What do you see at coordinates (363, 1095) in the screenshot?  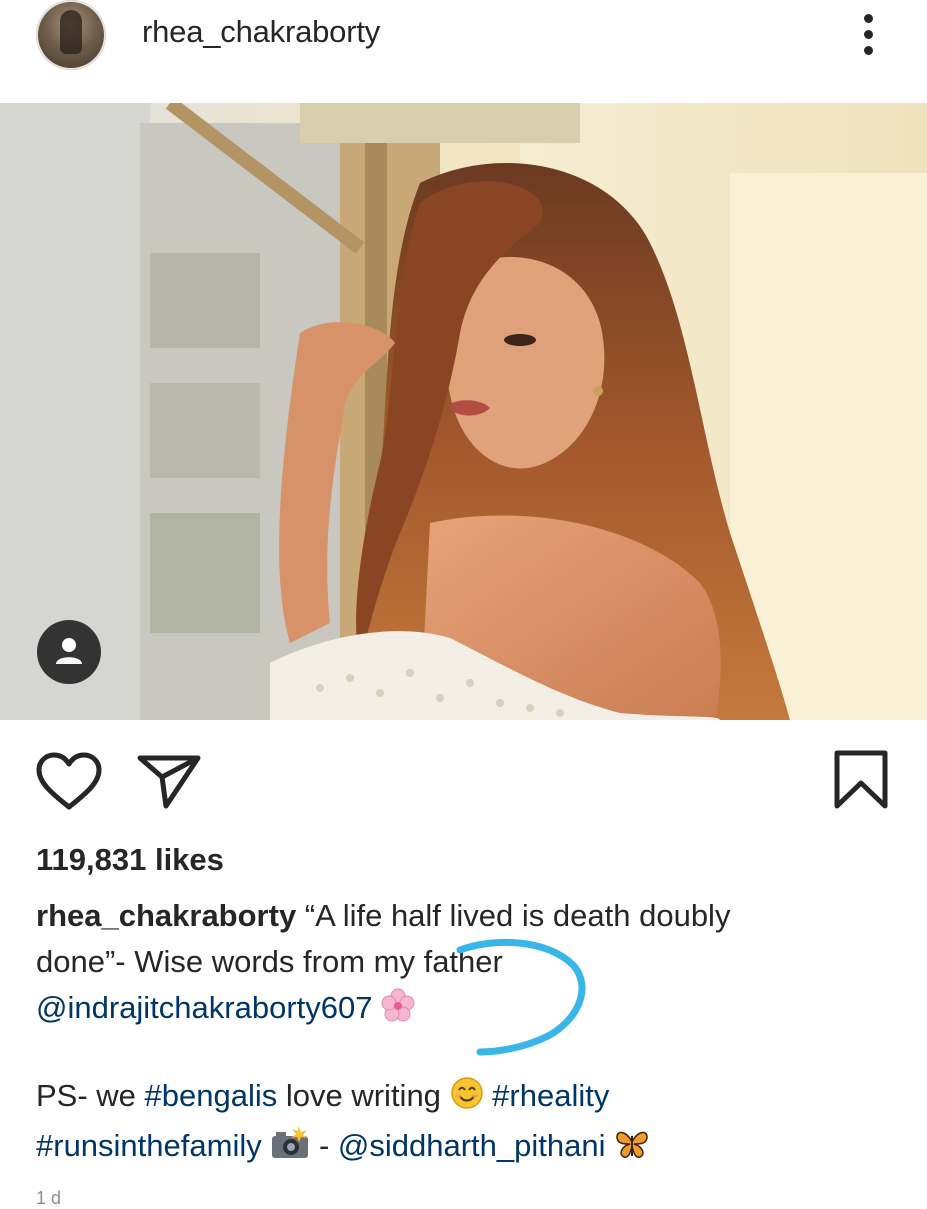 I see `ps-middle: love writing` at bounding box center [363, 1095].